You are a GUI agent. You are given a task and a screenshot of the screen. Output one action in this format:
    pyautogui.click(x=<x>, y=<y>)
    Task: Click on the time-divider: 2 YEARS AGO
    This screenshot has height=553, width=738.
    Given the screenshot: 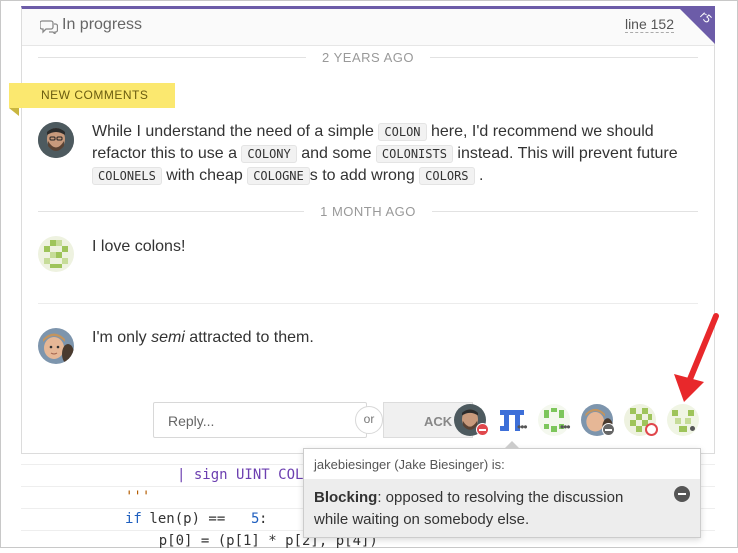 What is the action you would take?
    pyautogui.click(x=368, y=57)
    